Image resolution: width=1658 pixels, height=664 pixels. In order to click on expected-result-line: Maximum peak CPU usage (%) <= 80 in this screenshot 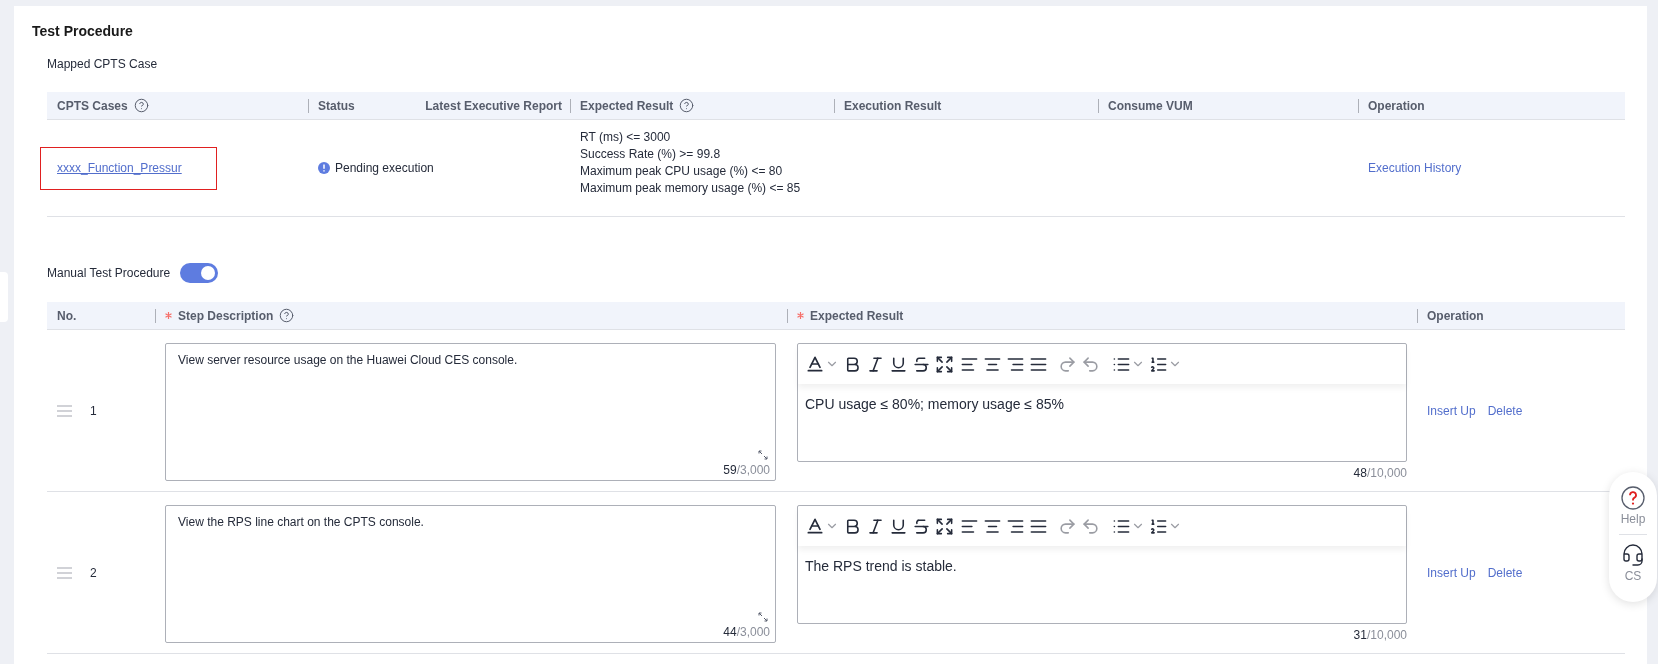, I will do `click(682, 171)`.